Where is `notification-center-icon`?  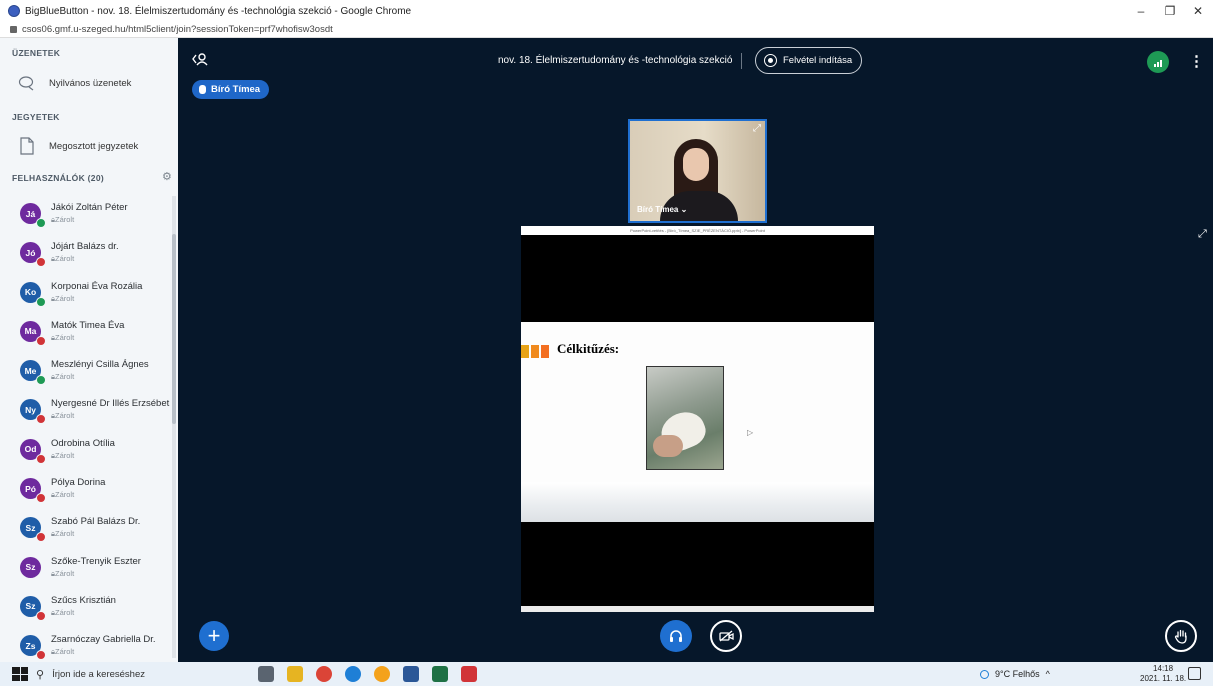 notification-center-icon is located at coordinates (1194, 673).